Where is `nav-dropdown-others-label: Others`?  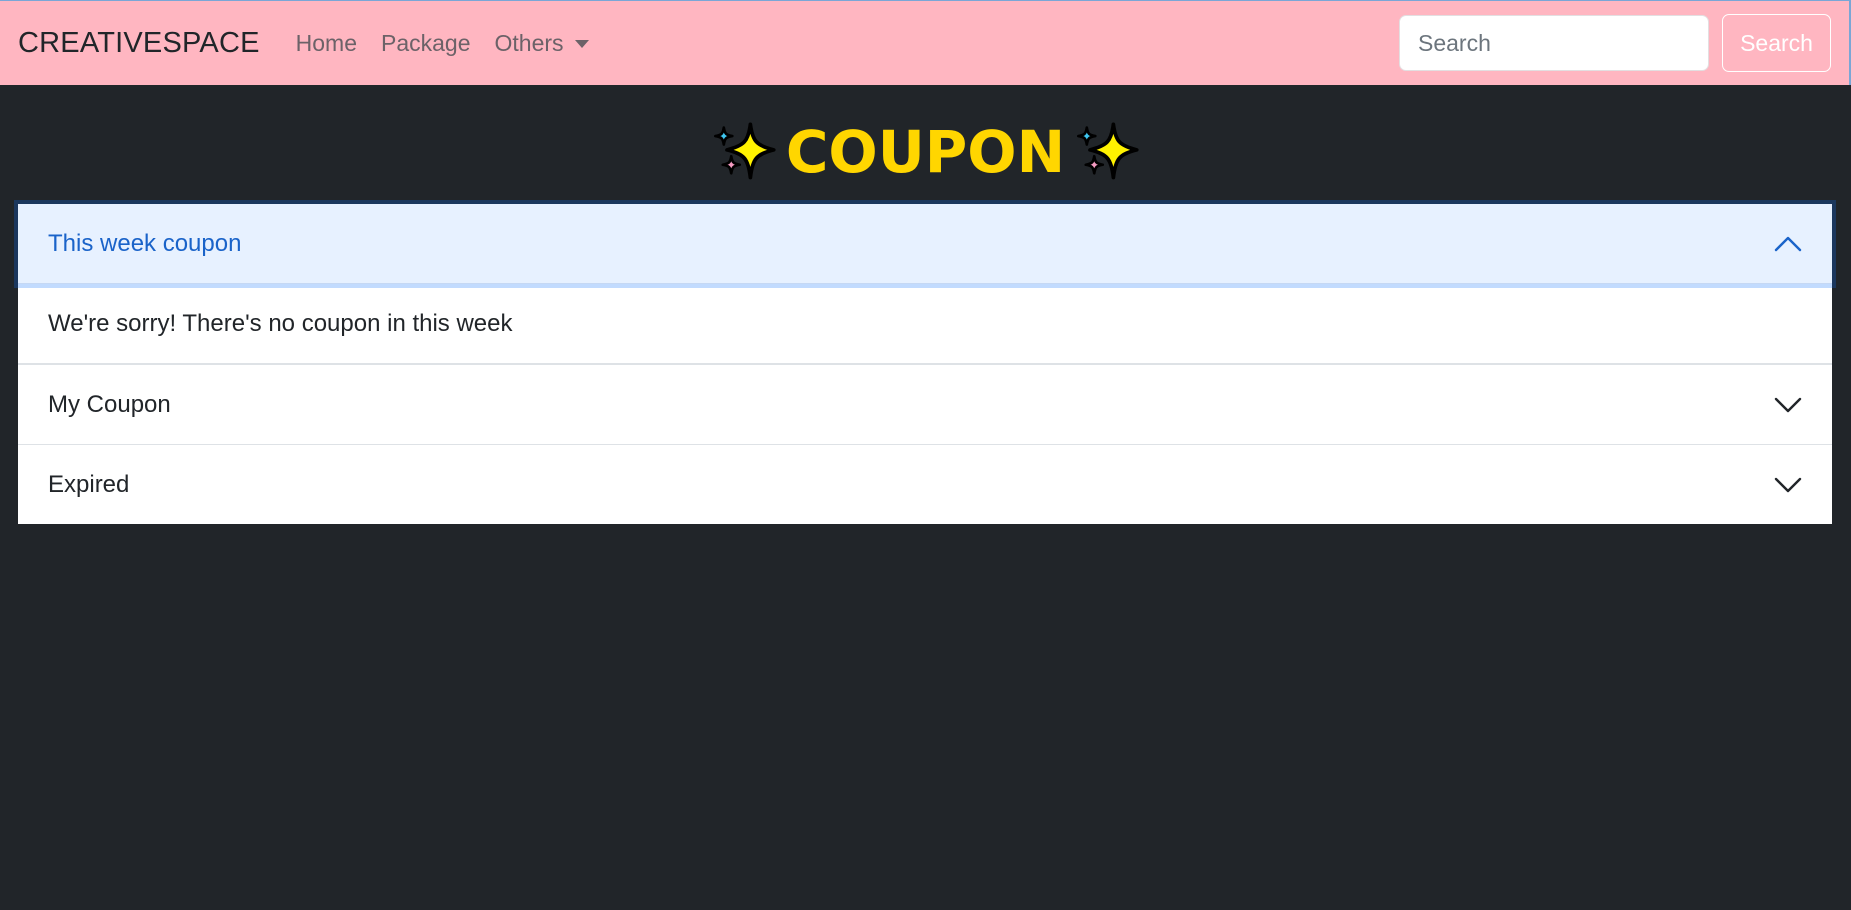
nav-dropdown-others-label: Others is located at coordinates (529, 42).